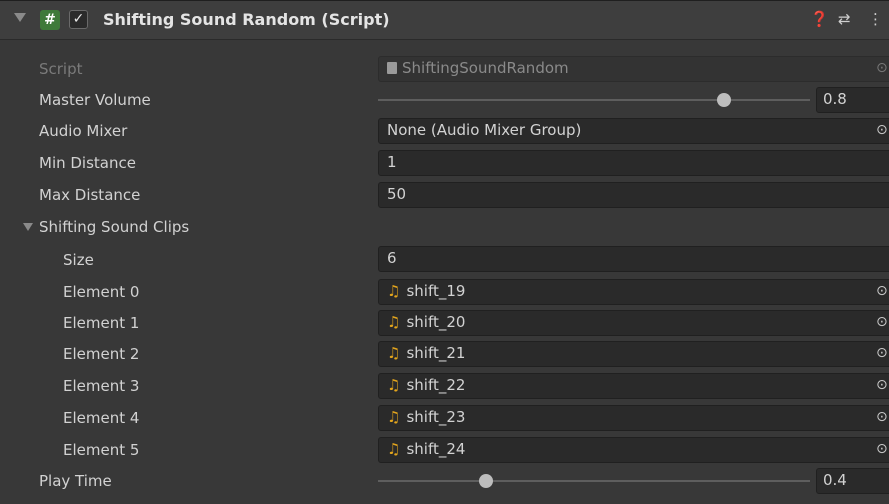 The height and width of the screenshot is (504, 889). Describe the element at coordinates (101, 323) in the screenshot. I see `element-label: Element 1` at that location.